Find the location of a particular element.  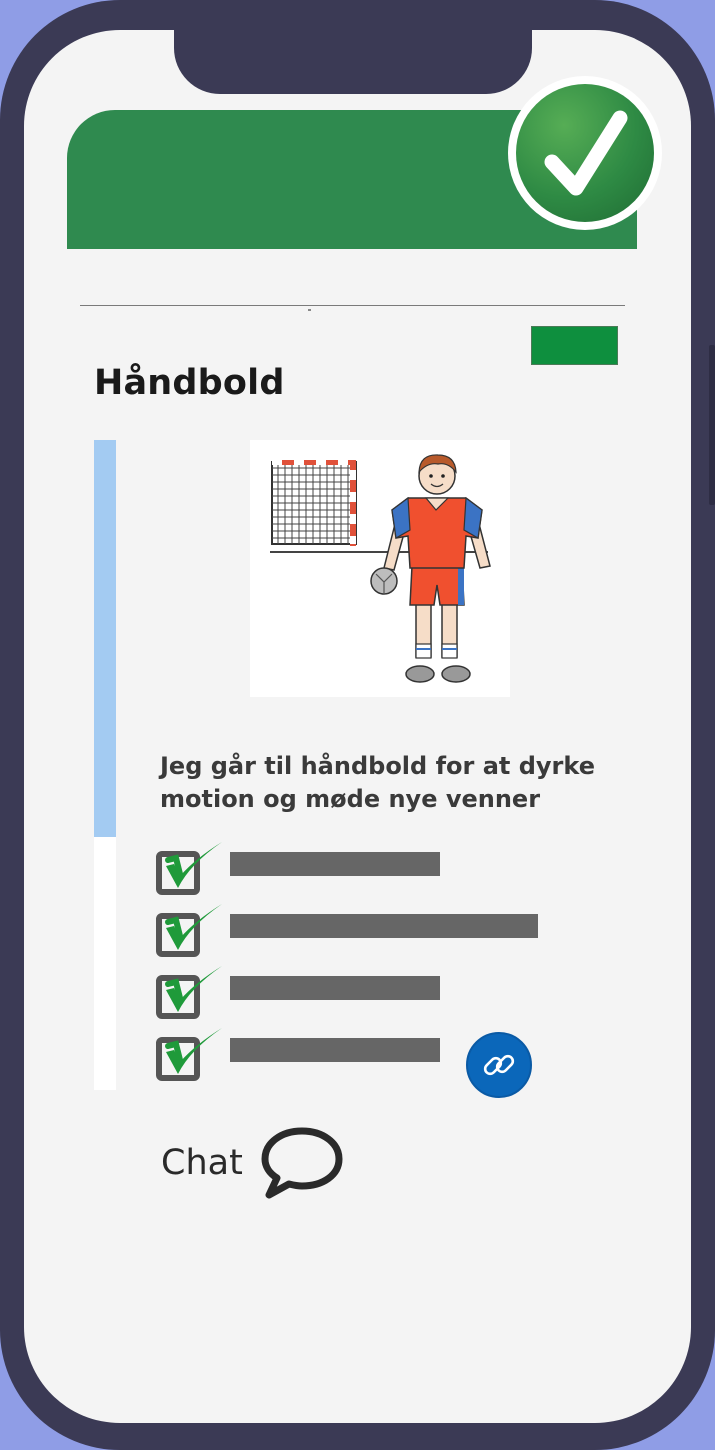

link-button is located at coordinates (499, 1065).